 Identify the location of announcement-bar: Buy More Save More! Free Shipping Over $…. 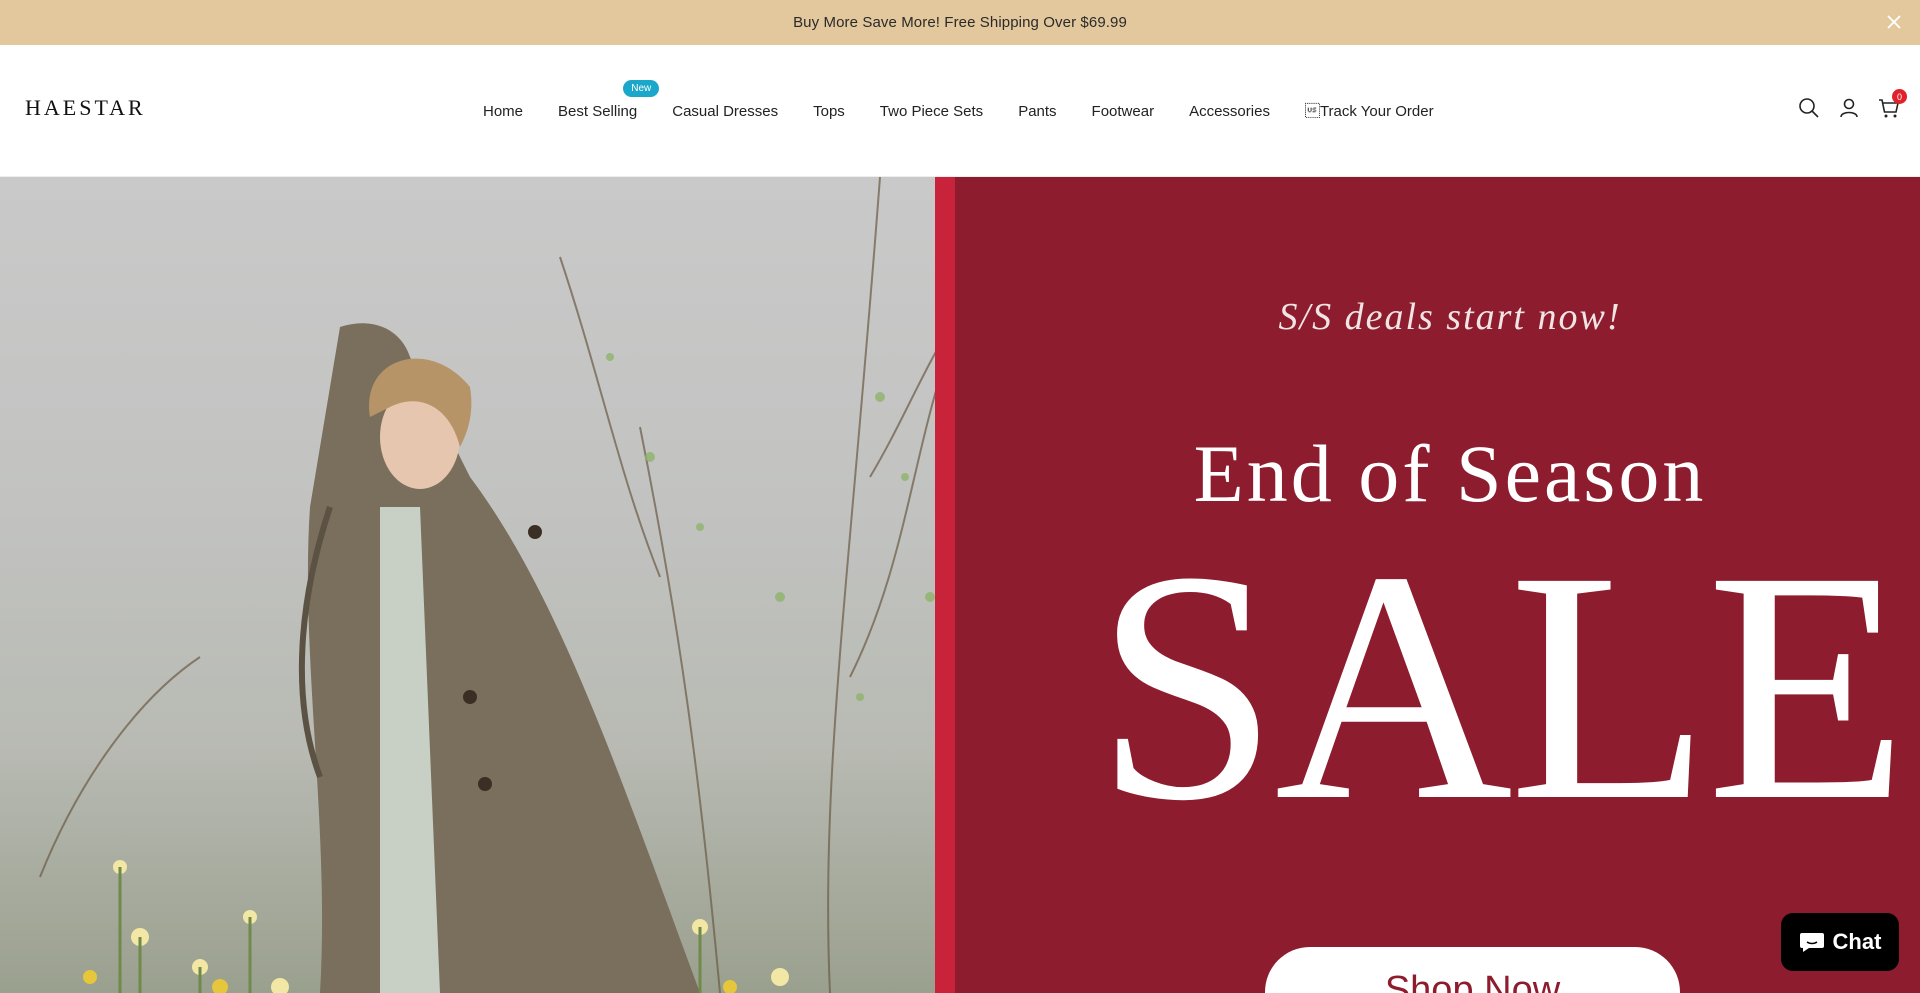
(960, 22).